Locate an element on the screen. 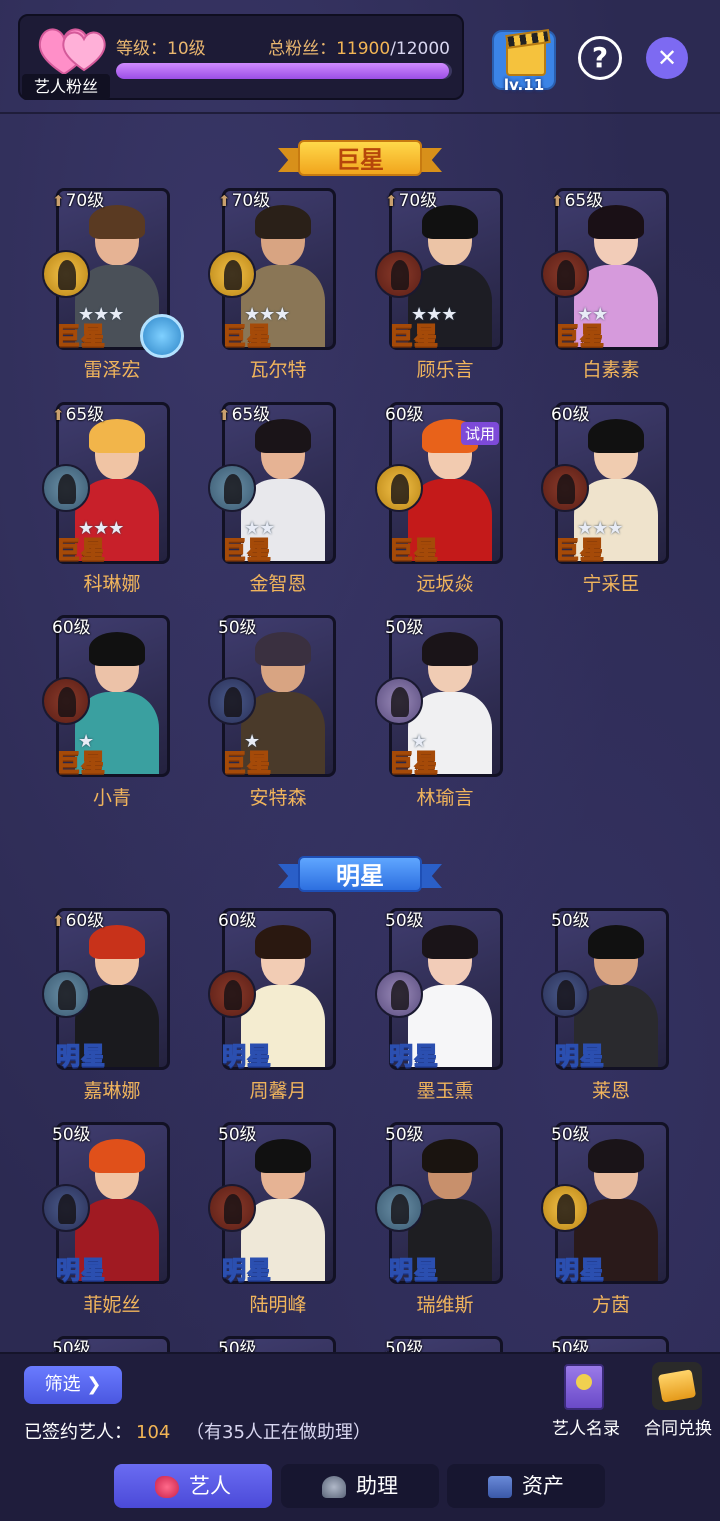 The height and width of the screenshot is (1521, 720). artist-card: 60级巨星 试用 is located at coordinates (439, 483).